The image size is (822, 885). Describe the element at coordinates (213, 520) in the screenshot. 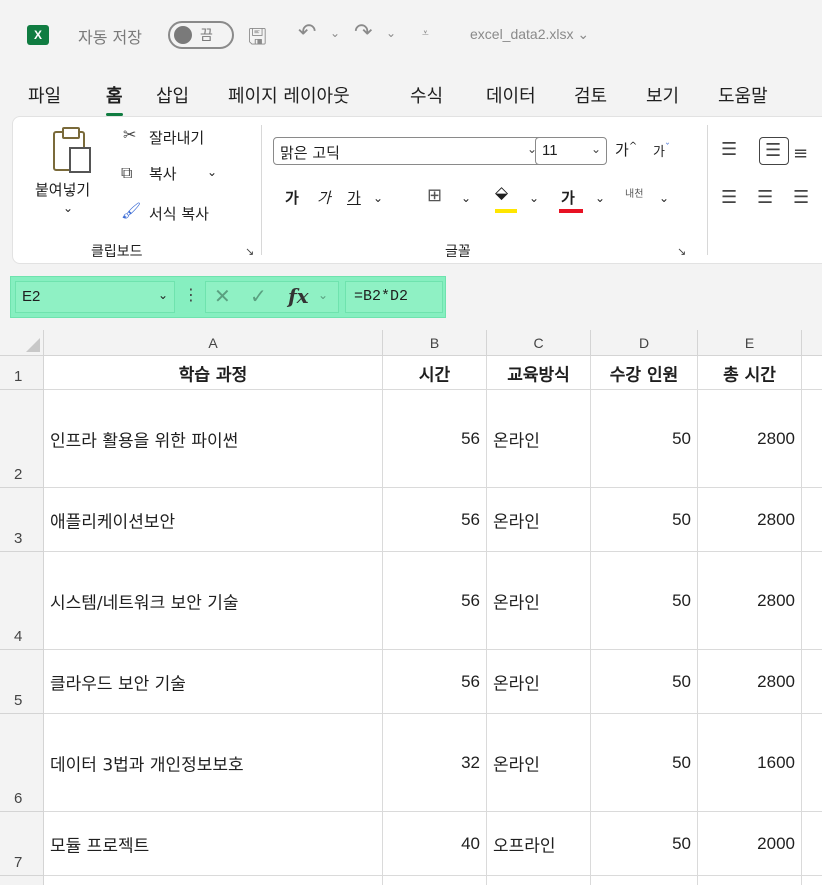

I see `cell-a3: 애플리케이션보안` at that location.